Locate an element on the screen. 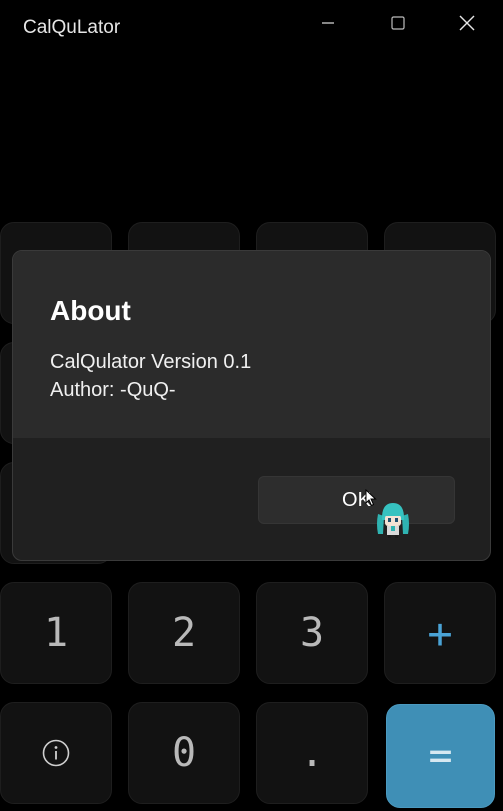  mascot-sticker-icon is located at coordinates (393, 520).